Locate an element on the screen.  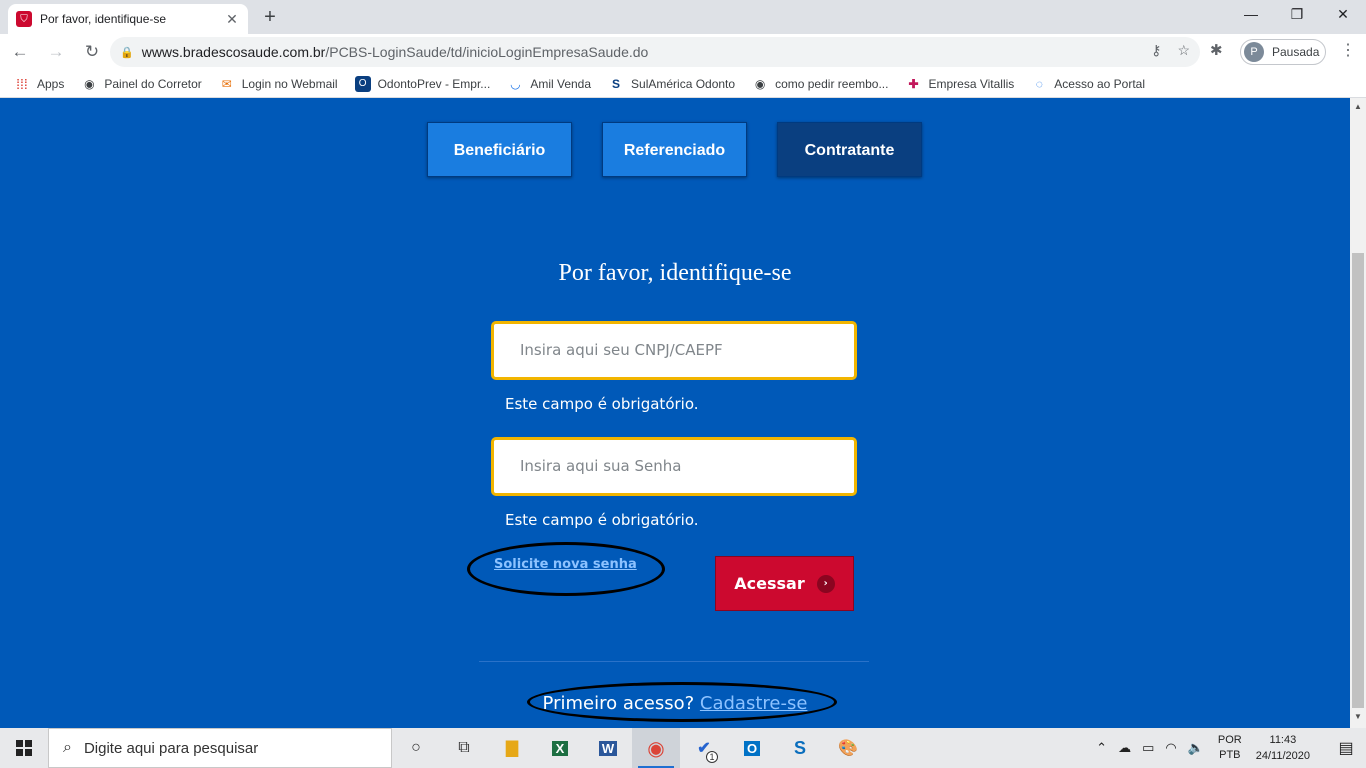
bookmark-webmail: ✉ Login no Webmail is located at coordinates (278, 84).